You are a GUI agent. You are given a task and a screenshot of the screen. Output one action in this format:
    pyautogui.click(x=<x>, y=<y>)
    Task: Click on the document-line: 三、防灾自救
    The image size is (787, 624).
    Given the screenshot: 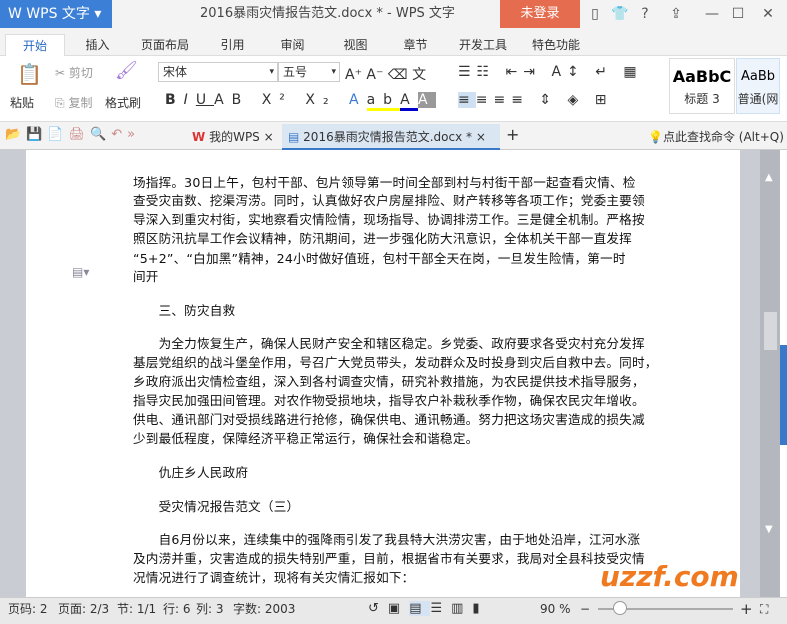 What is the action you would take?
    pyautogui.click(x=184, y=310)
    